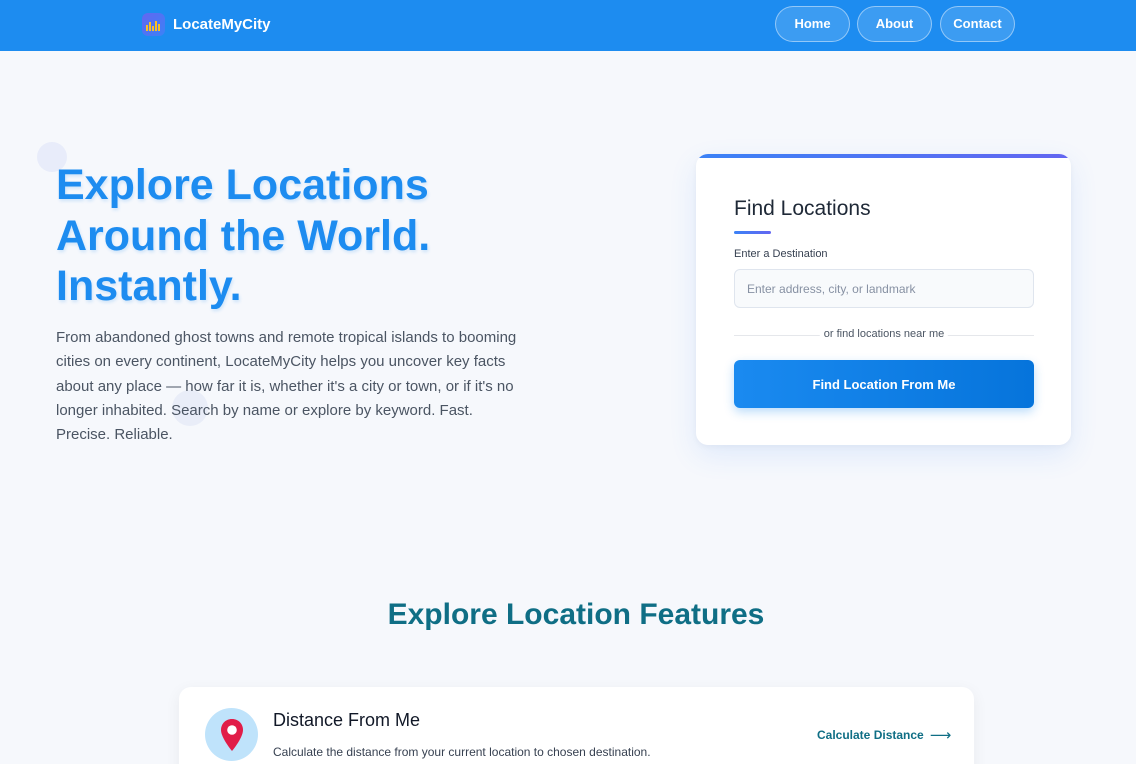 Image resolution: width=1136 pixels, height=764 pixels. Describe the element at coordinates (149, 286) in the screenshot. I see `hero-title-line: Instantly.` at that location.